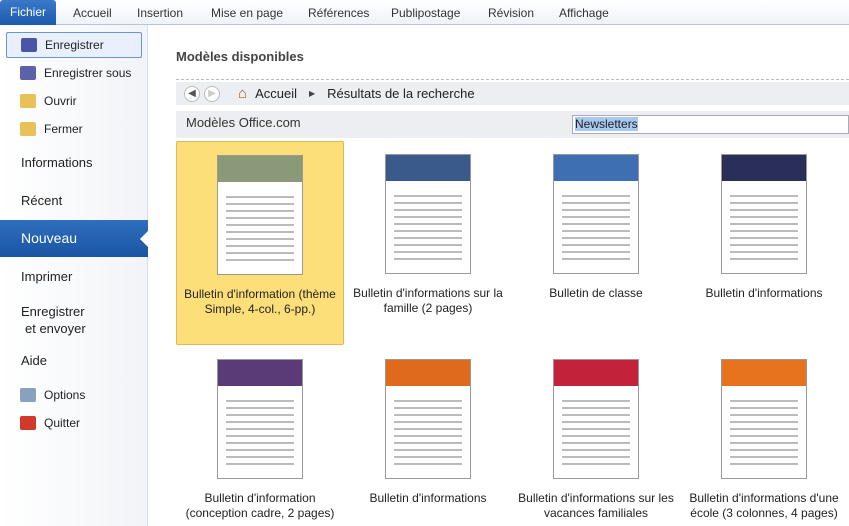 This screenshot has width=849, height=526. What do you see at coordinates (55, 328) in the screenshot?
I see `send-label-2: et envoyer` at bounding box center [55, 328].